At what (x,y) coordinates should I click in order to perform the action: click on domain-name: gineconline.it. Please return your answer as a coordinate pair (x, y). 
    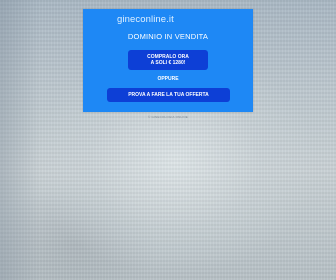
    Looking at the image, I should click on (145, 19).